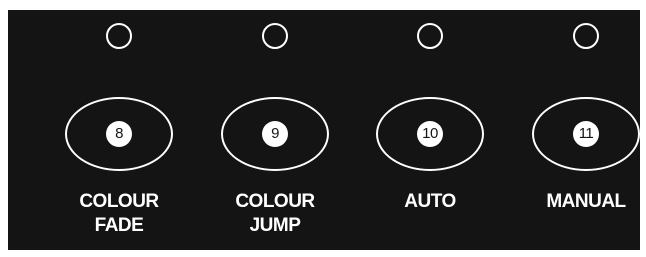 The image size is (646, 257). Describe the element at coordinates (430, 36) in the screenshot. I see `auto-indicator-led` at that location.